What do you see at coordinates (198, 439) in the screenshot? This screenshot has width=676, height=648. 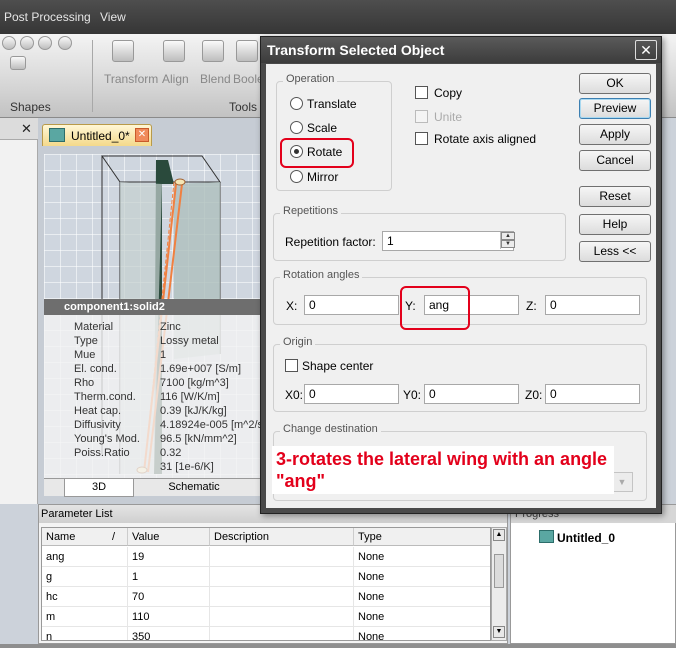 I see `property-value: 96.5 [kN/mm^2]` at bounding box center [198, 439].